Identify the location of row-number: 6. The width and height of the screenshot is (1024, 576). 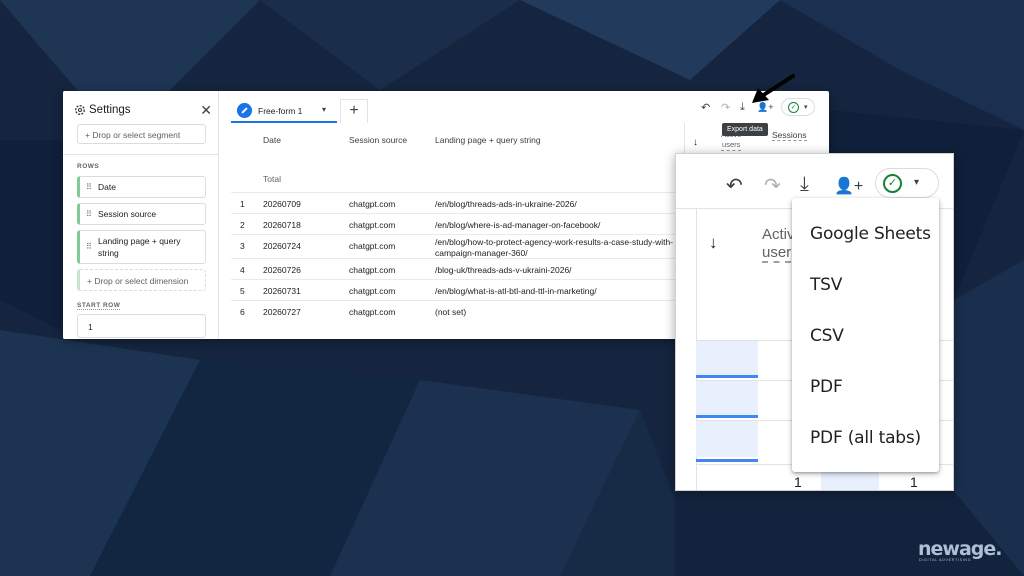
(242, 312).